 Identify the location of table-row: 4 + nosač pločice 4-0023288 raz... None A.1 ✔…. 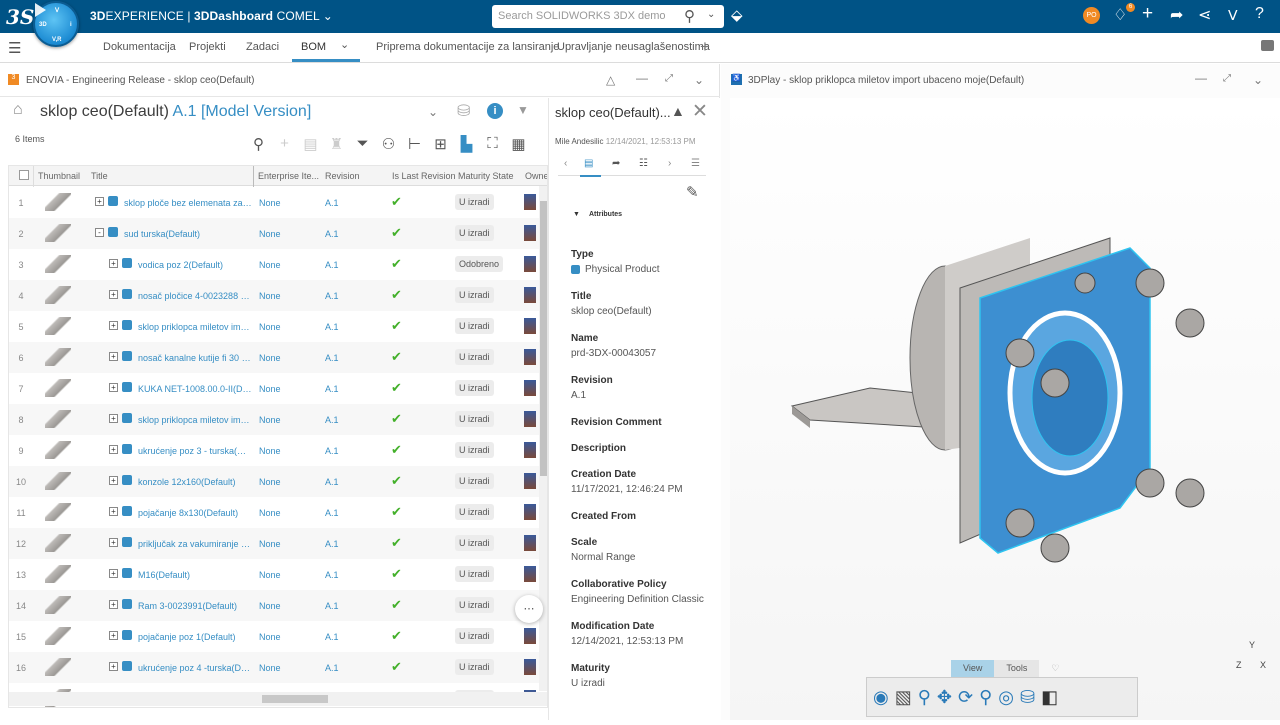
(274, 295).